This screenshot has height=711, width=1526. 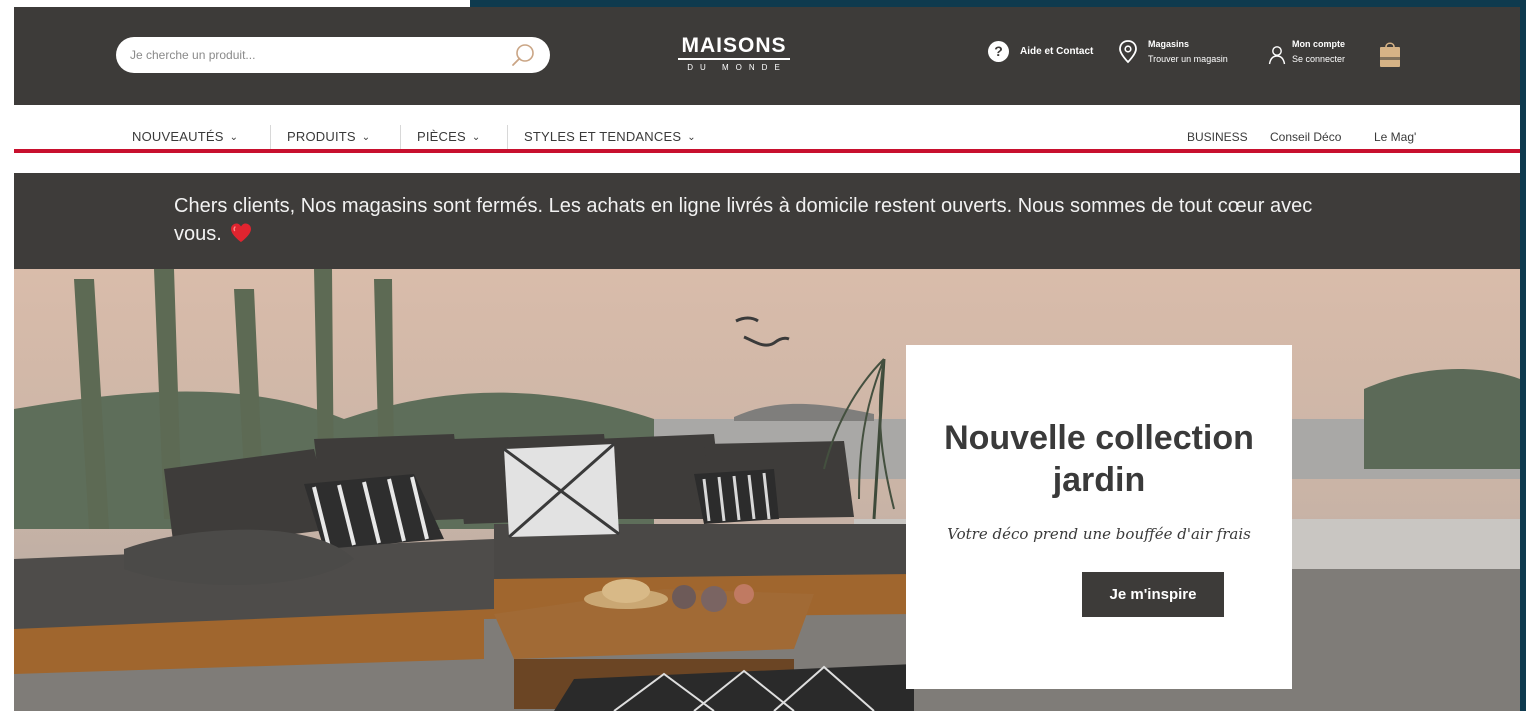 I want to click on search-icon, so click(x=523, y=55).